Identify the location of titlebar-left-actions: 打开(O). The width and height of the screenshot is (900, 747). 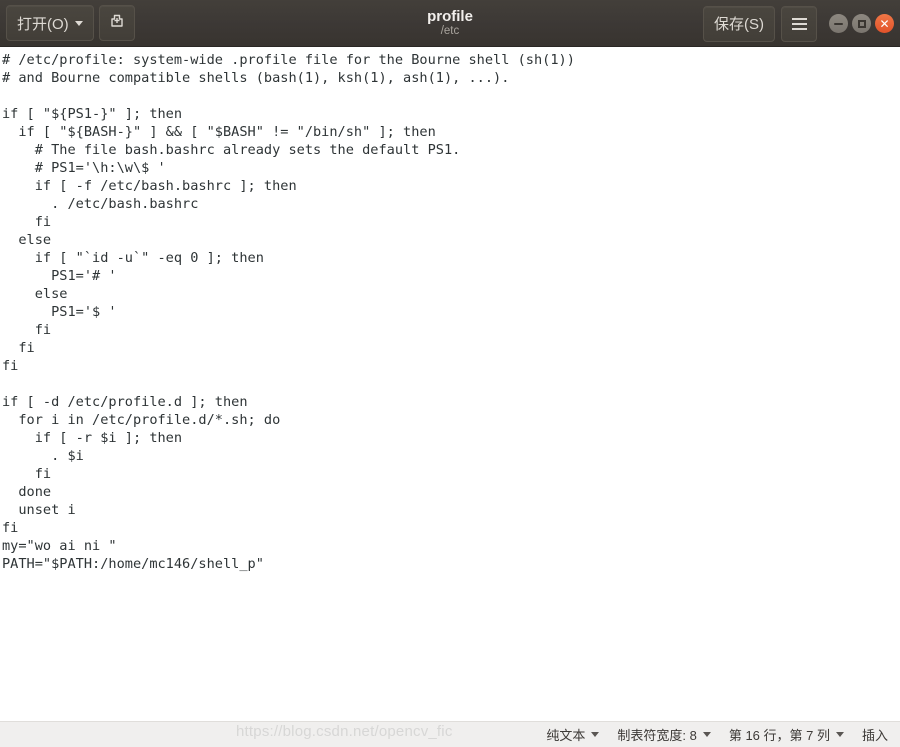
(70, 23).